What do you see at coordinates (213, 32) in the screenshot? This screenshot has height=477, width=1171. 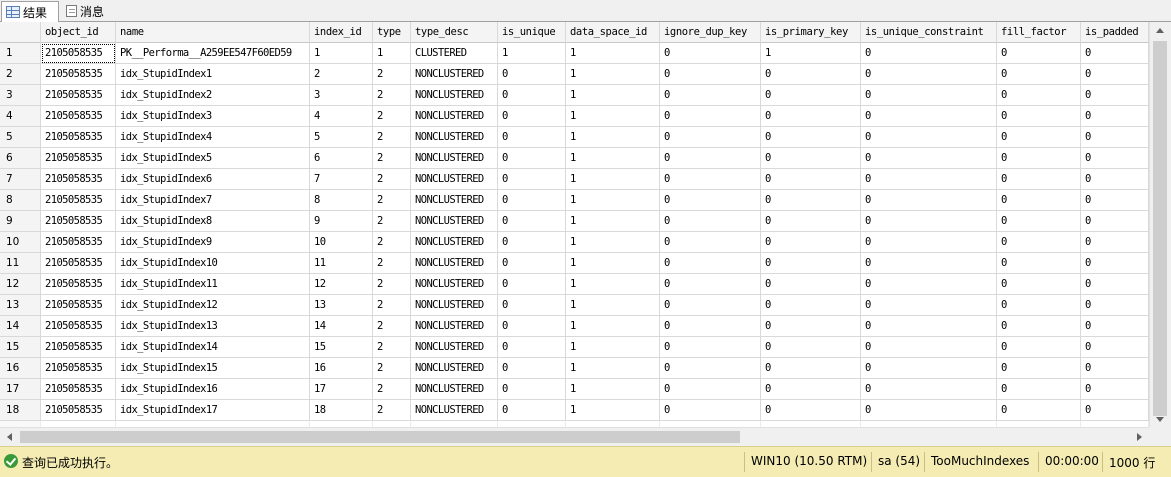 I see `column-header-name: name` at bounding box center [213, 32].